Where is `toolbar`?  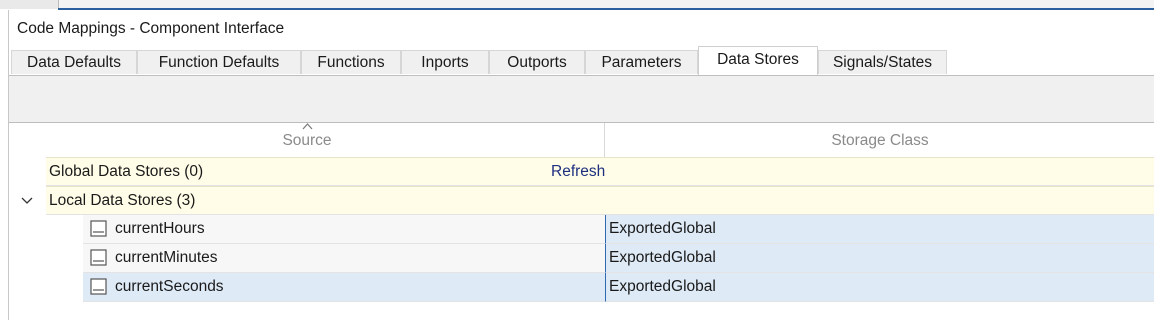
toolbar is located at coordinates (581, 99).